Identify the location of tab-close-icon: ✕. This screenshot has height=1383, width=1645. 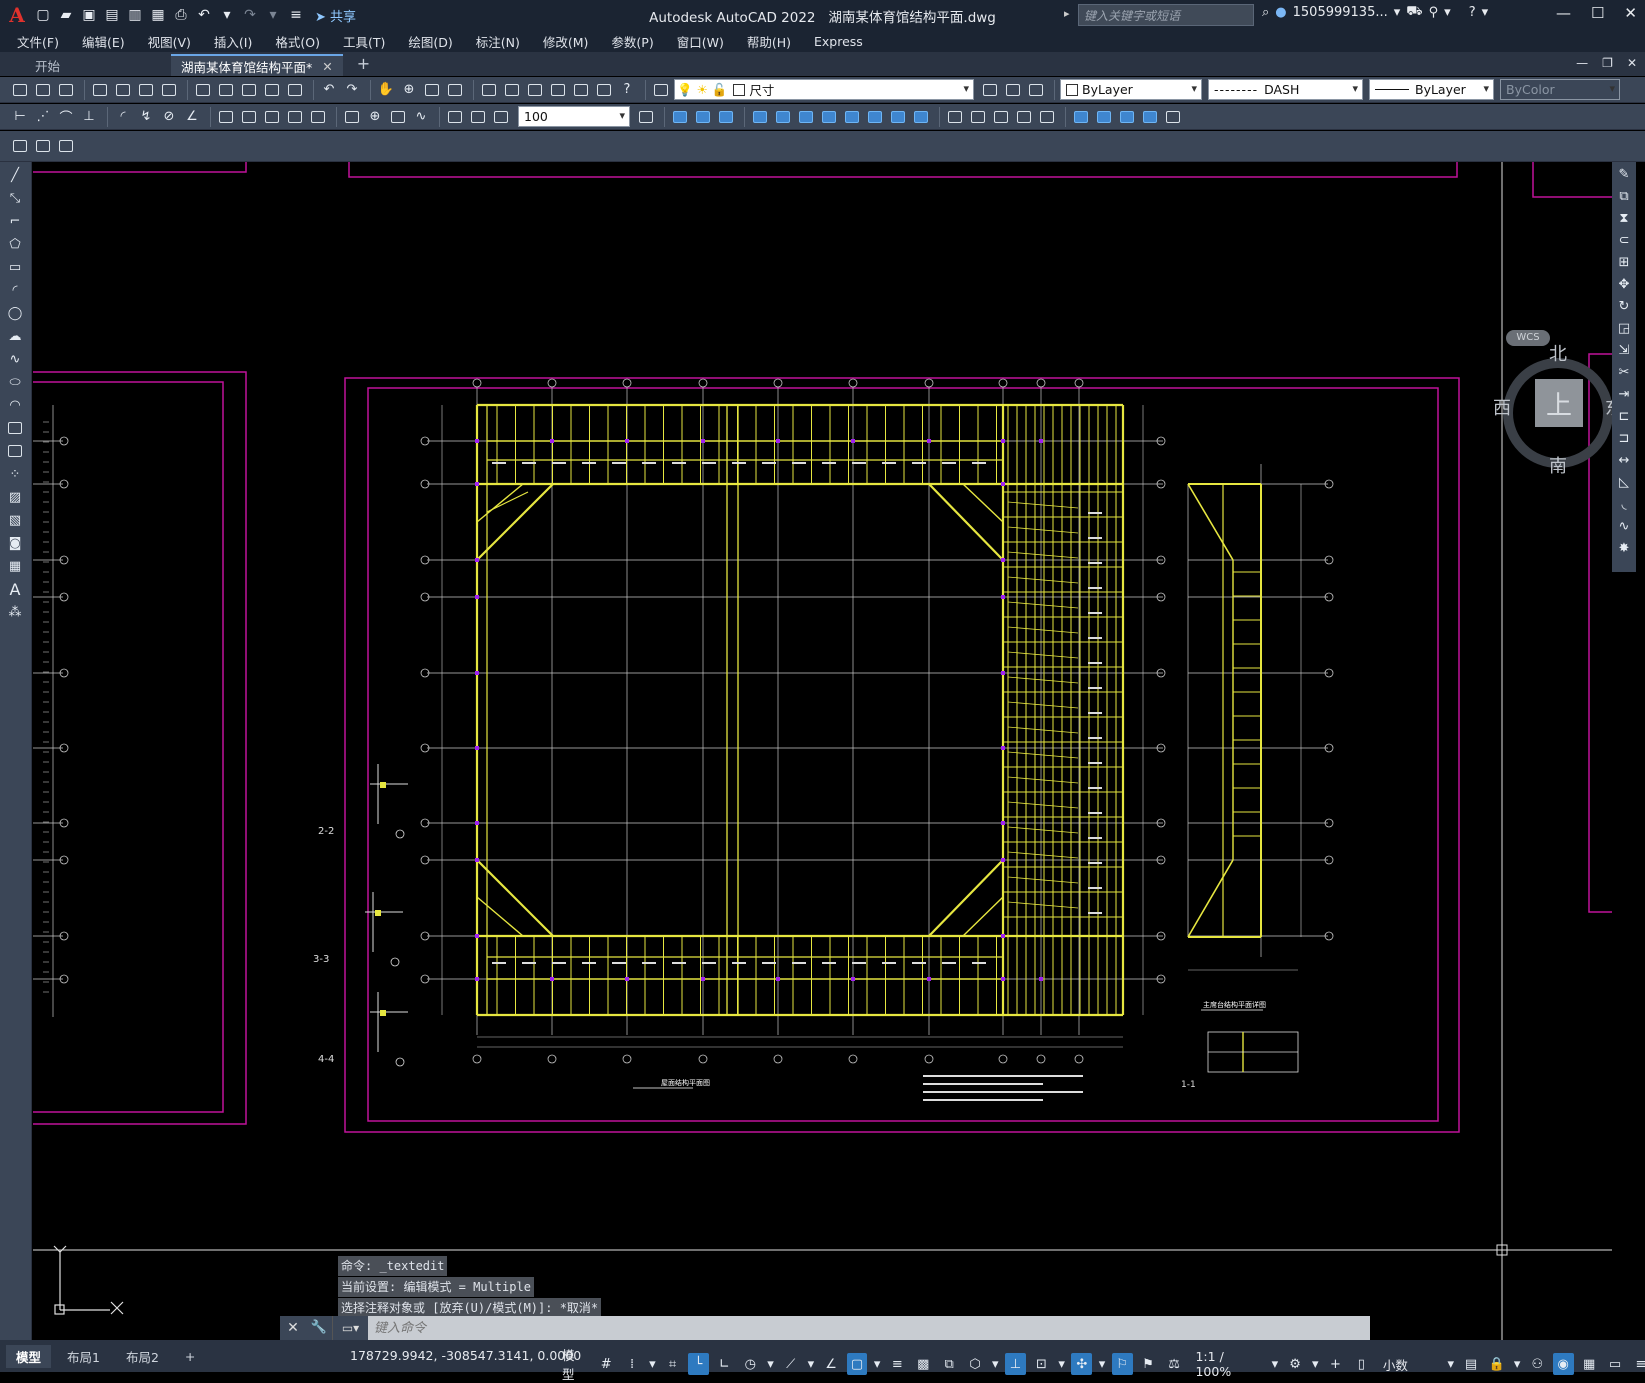
(327, 66).